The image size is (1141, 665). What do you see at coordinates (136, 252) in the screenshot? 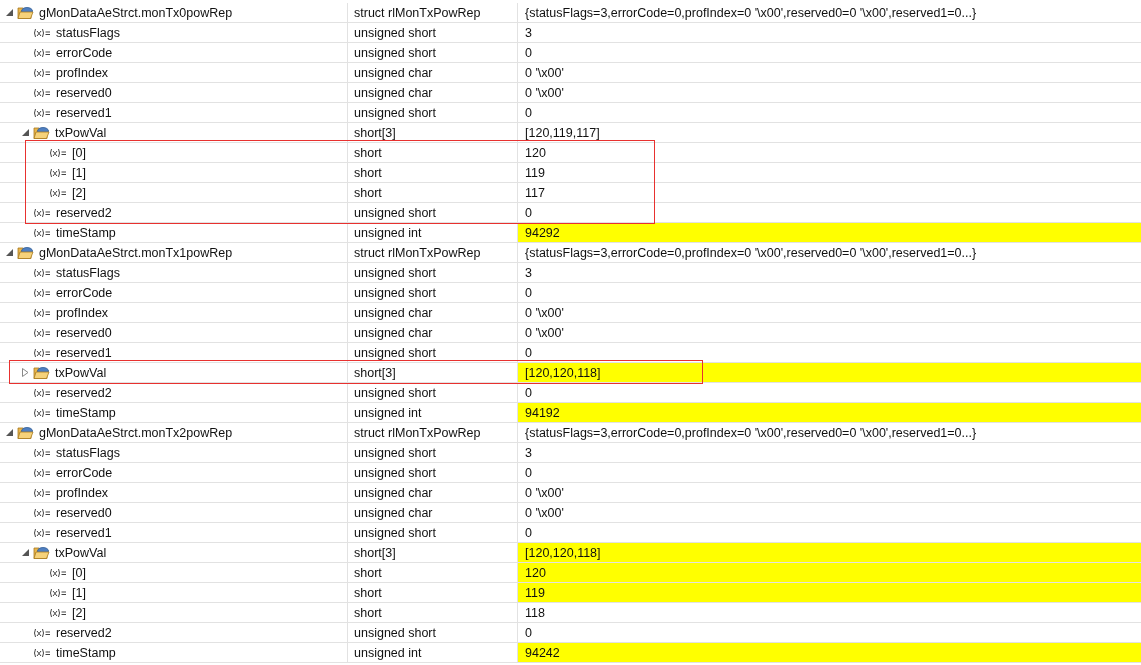
I see `variable-name: gMonDataAeStrct.monTx1powRep` at bounding box center [136, 252].